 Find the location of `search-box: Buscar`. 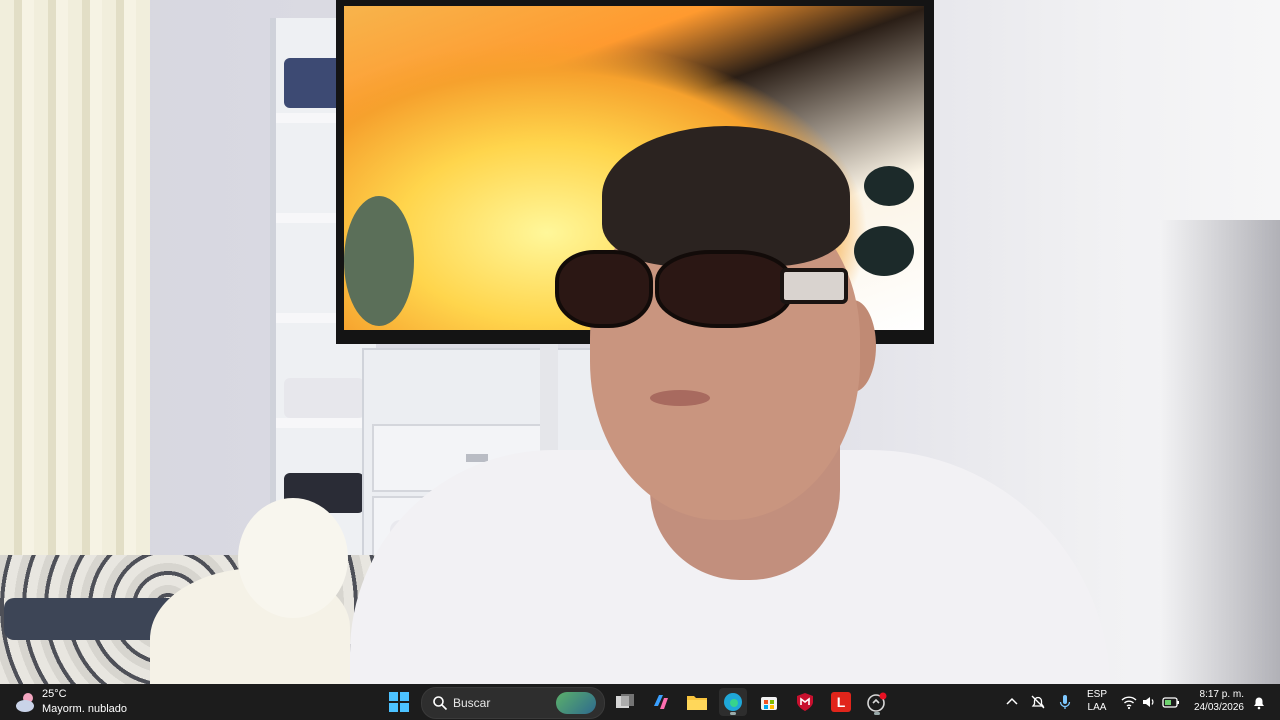

search-box: Buscar is located at coordinates (513, 703).